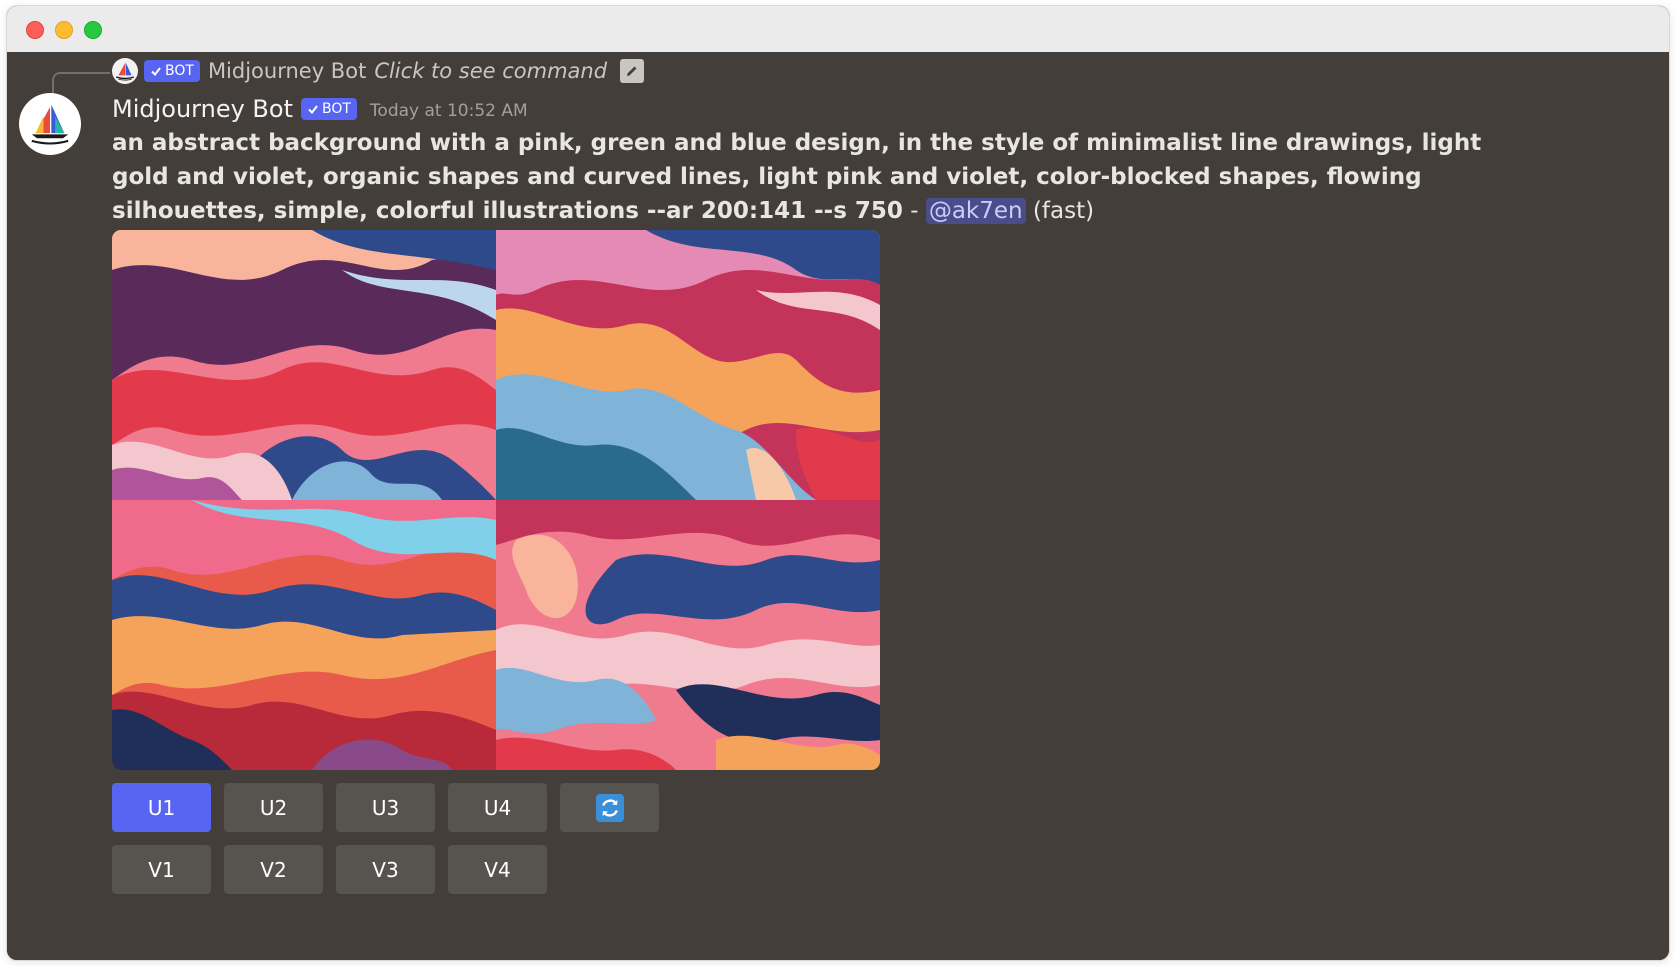  I want to click on author-avatar, so click(50, 124).